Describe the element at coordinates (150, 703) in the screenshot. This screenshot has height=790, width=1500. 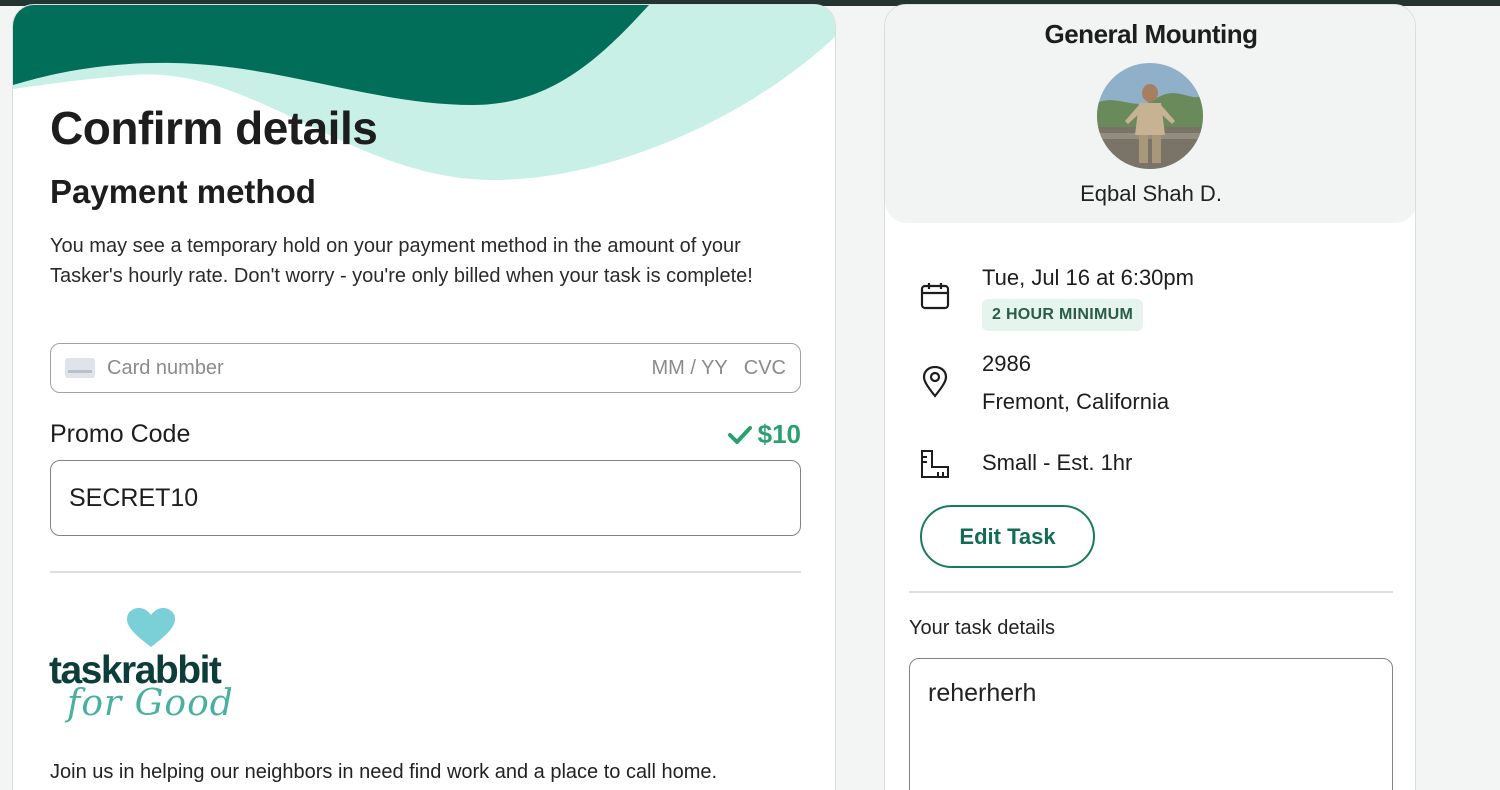
I see `logo-script: for Good` at that location.